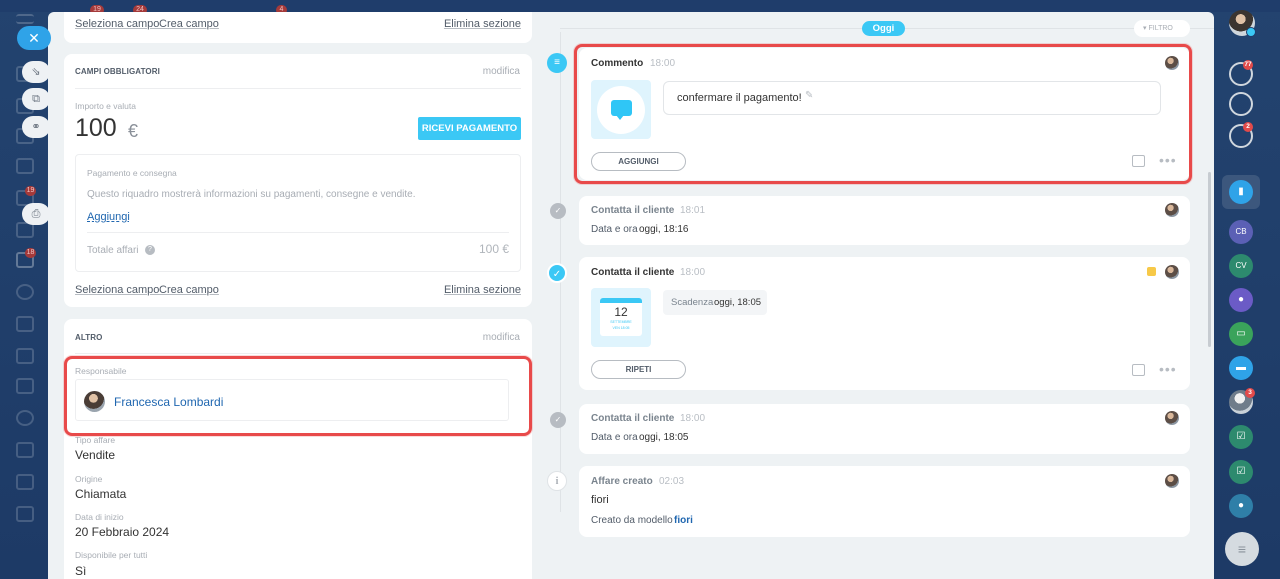 The image size is (1280, 579). I want to click on settings-icon, so click(25, 292).